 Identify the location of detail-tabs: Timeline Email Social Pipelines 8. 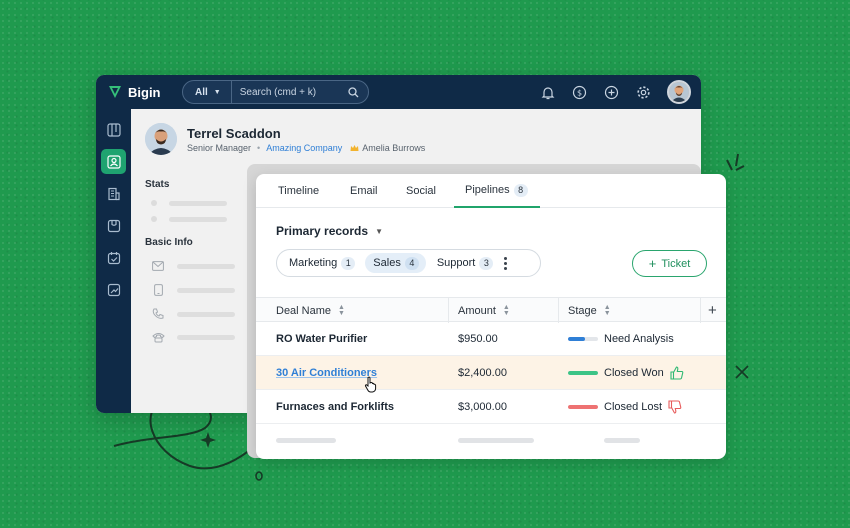
(491, 191).